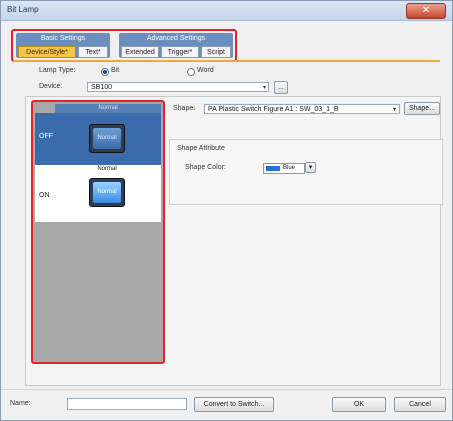  I want to click on device-label: Device:, so click(51, 86).